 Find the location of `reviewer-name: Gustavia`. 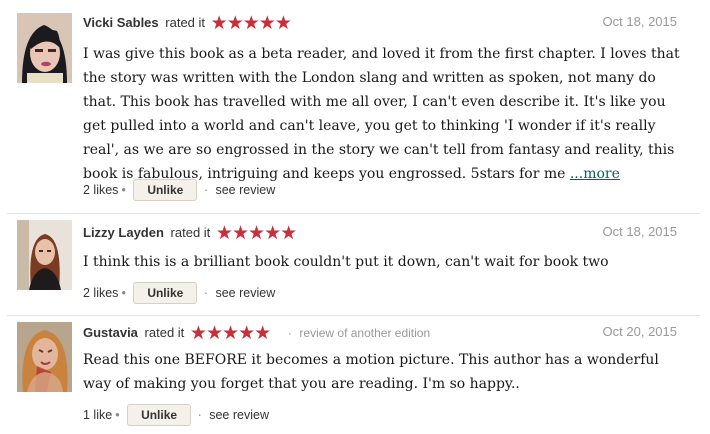

reviewer-name: Gustavia is located at coordinates (110, 332).